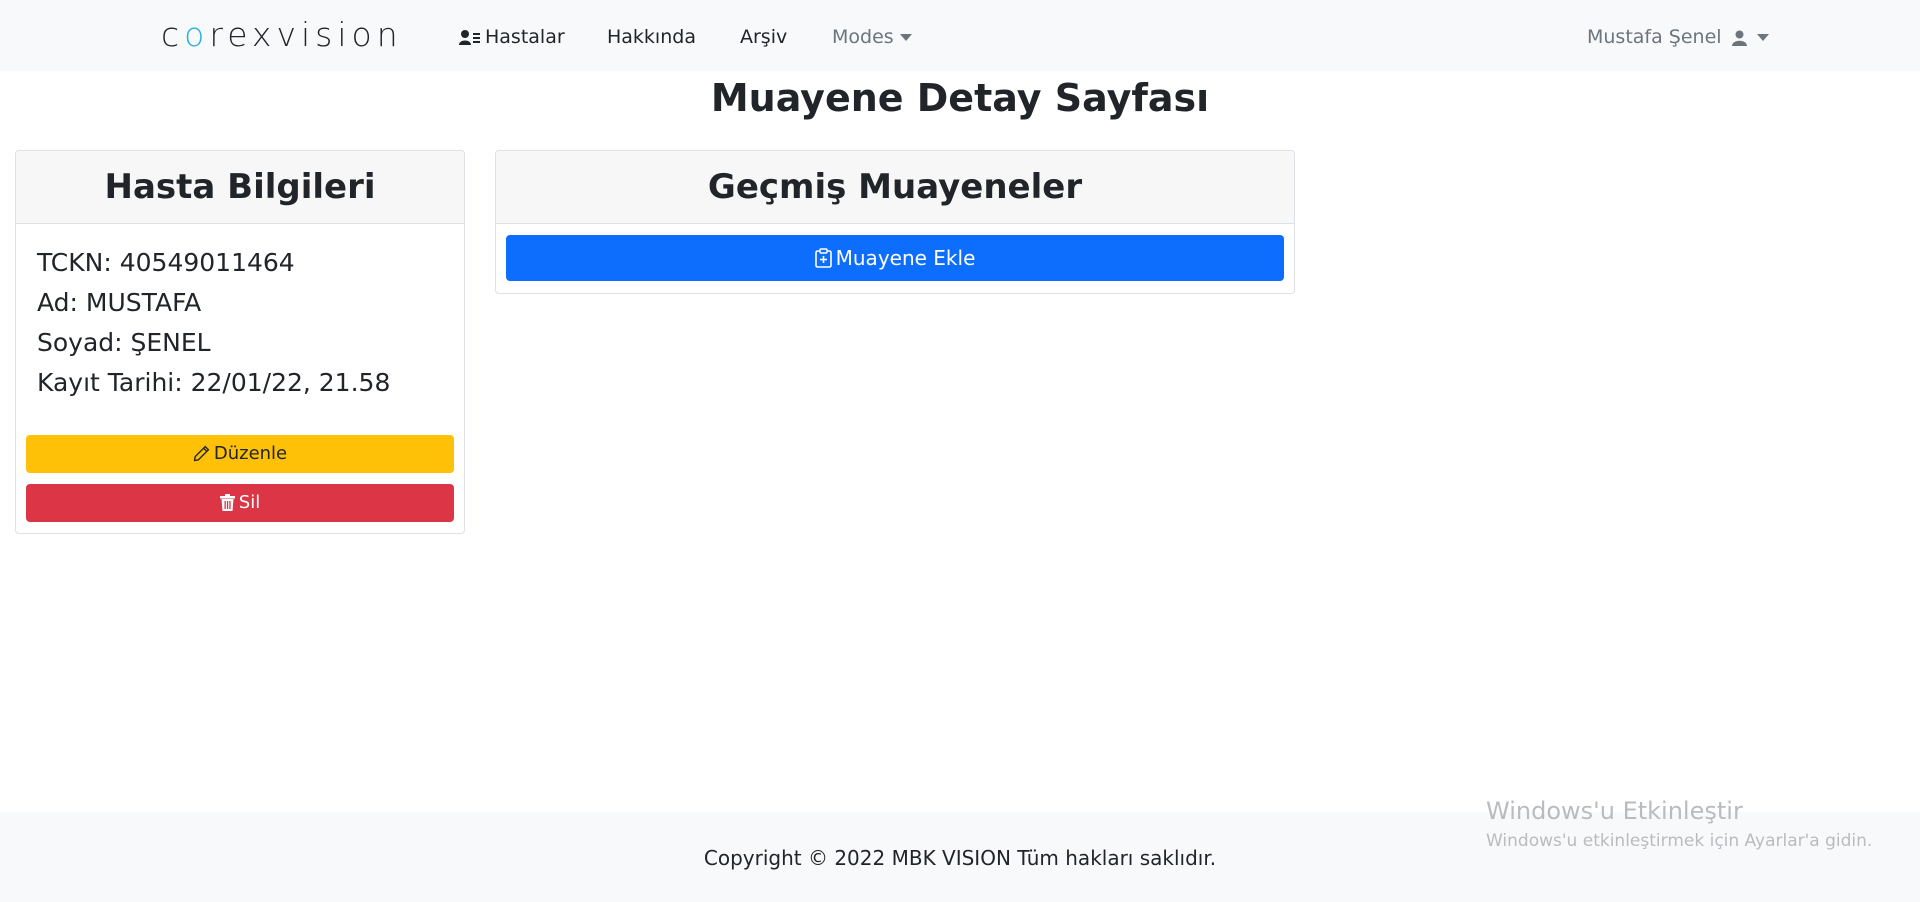 The width and height of the screenshot is (1920, 902). I want to click on nav-patients-link: Hastalar, so click(512, 38).